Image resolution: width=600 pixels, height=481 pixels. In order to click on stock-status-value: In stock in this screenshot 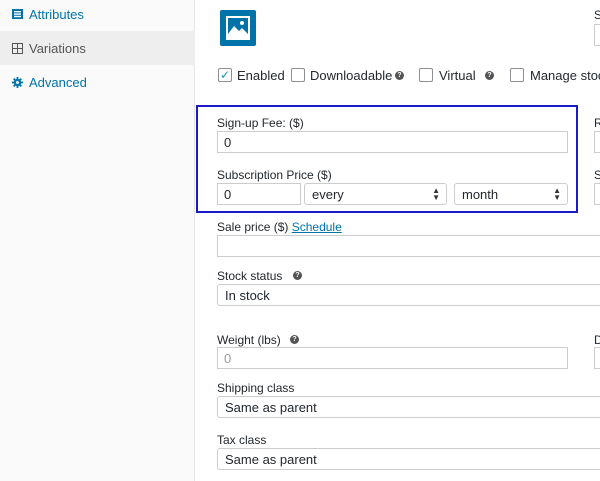, I will do `click(247, 295)`.